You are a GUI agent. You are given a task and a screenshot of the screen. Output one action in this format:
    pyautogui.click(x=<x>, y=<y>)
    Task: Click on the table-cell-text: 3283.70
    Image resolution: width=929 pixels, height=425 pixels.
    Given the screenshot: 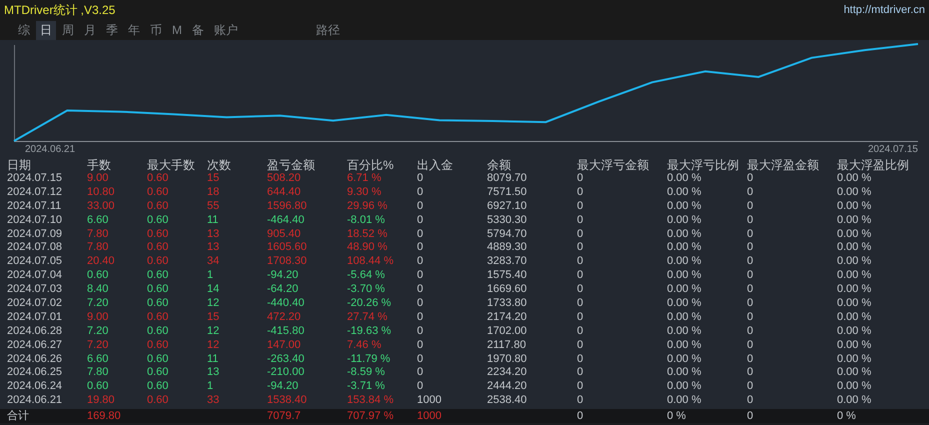 What is the action you would take?
    pyautogui.click(x=507, y=262)
    